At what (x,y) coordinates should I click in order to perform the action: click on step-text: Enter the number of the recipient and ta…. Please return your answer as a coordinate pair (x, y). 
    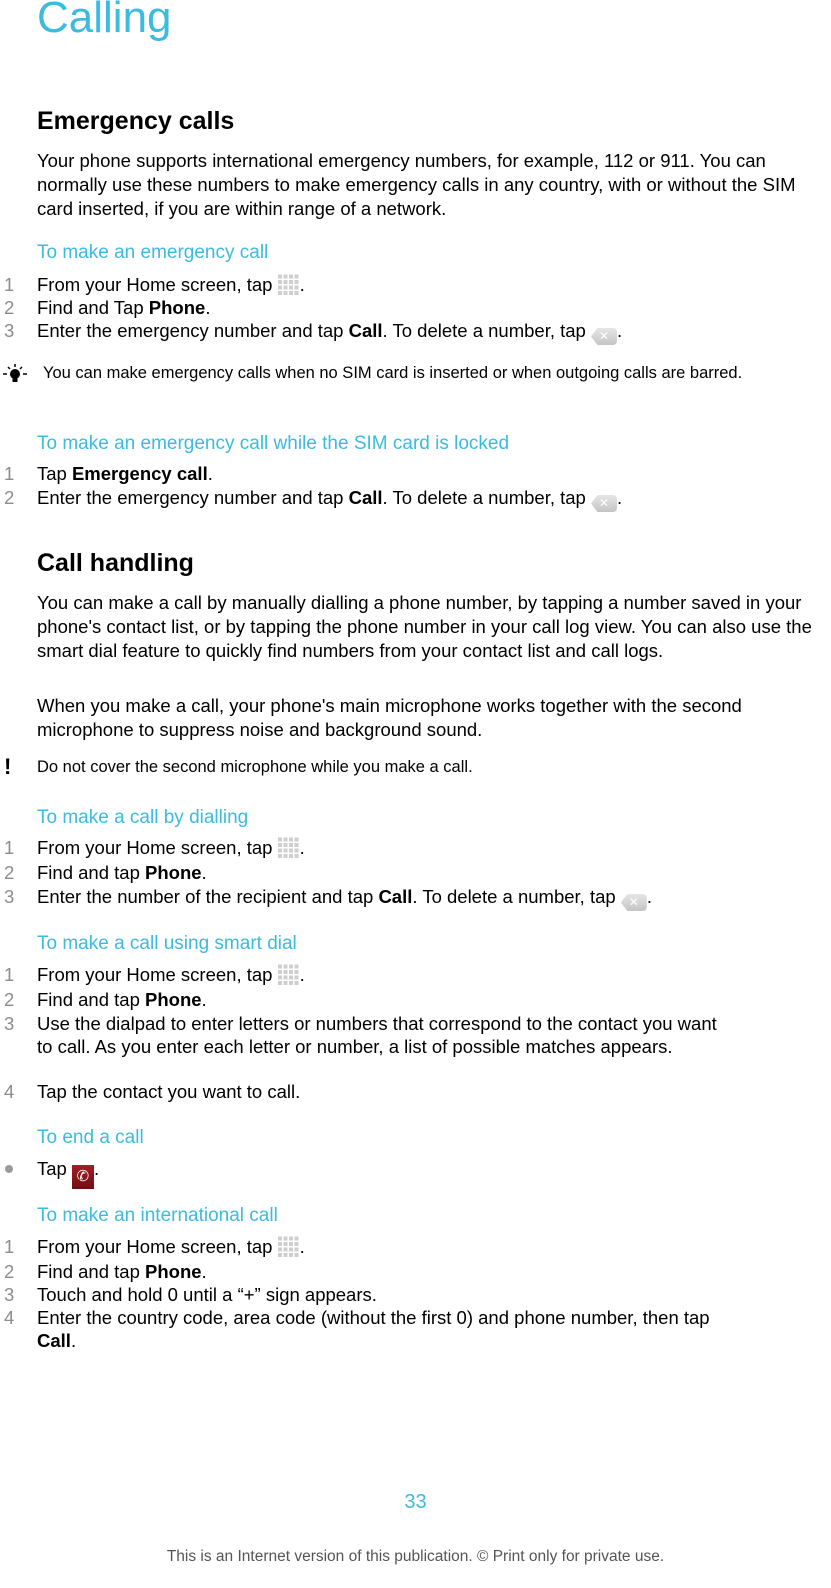
    Looking at the image, I should click on (208, 896).